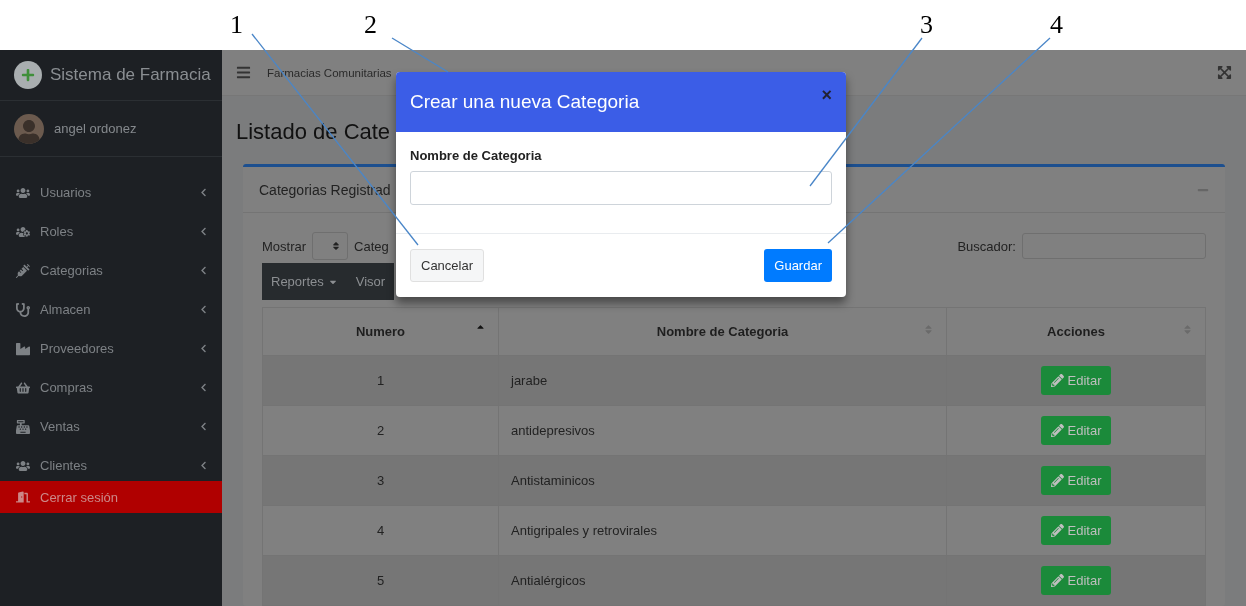  Describe the element at coordinates (380, 380) in the screenshot. I see `table-cell: 1` at that location.